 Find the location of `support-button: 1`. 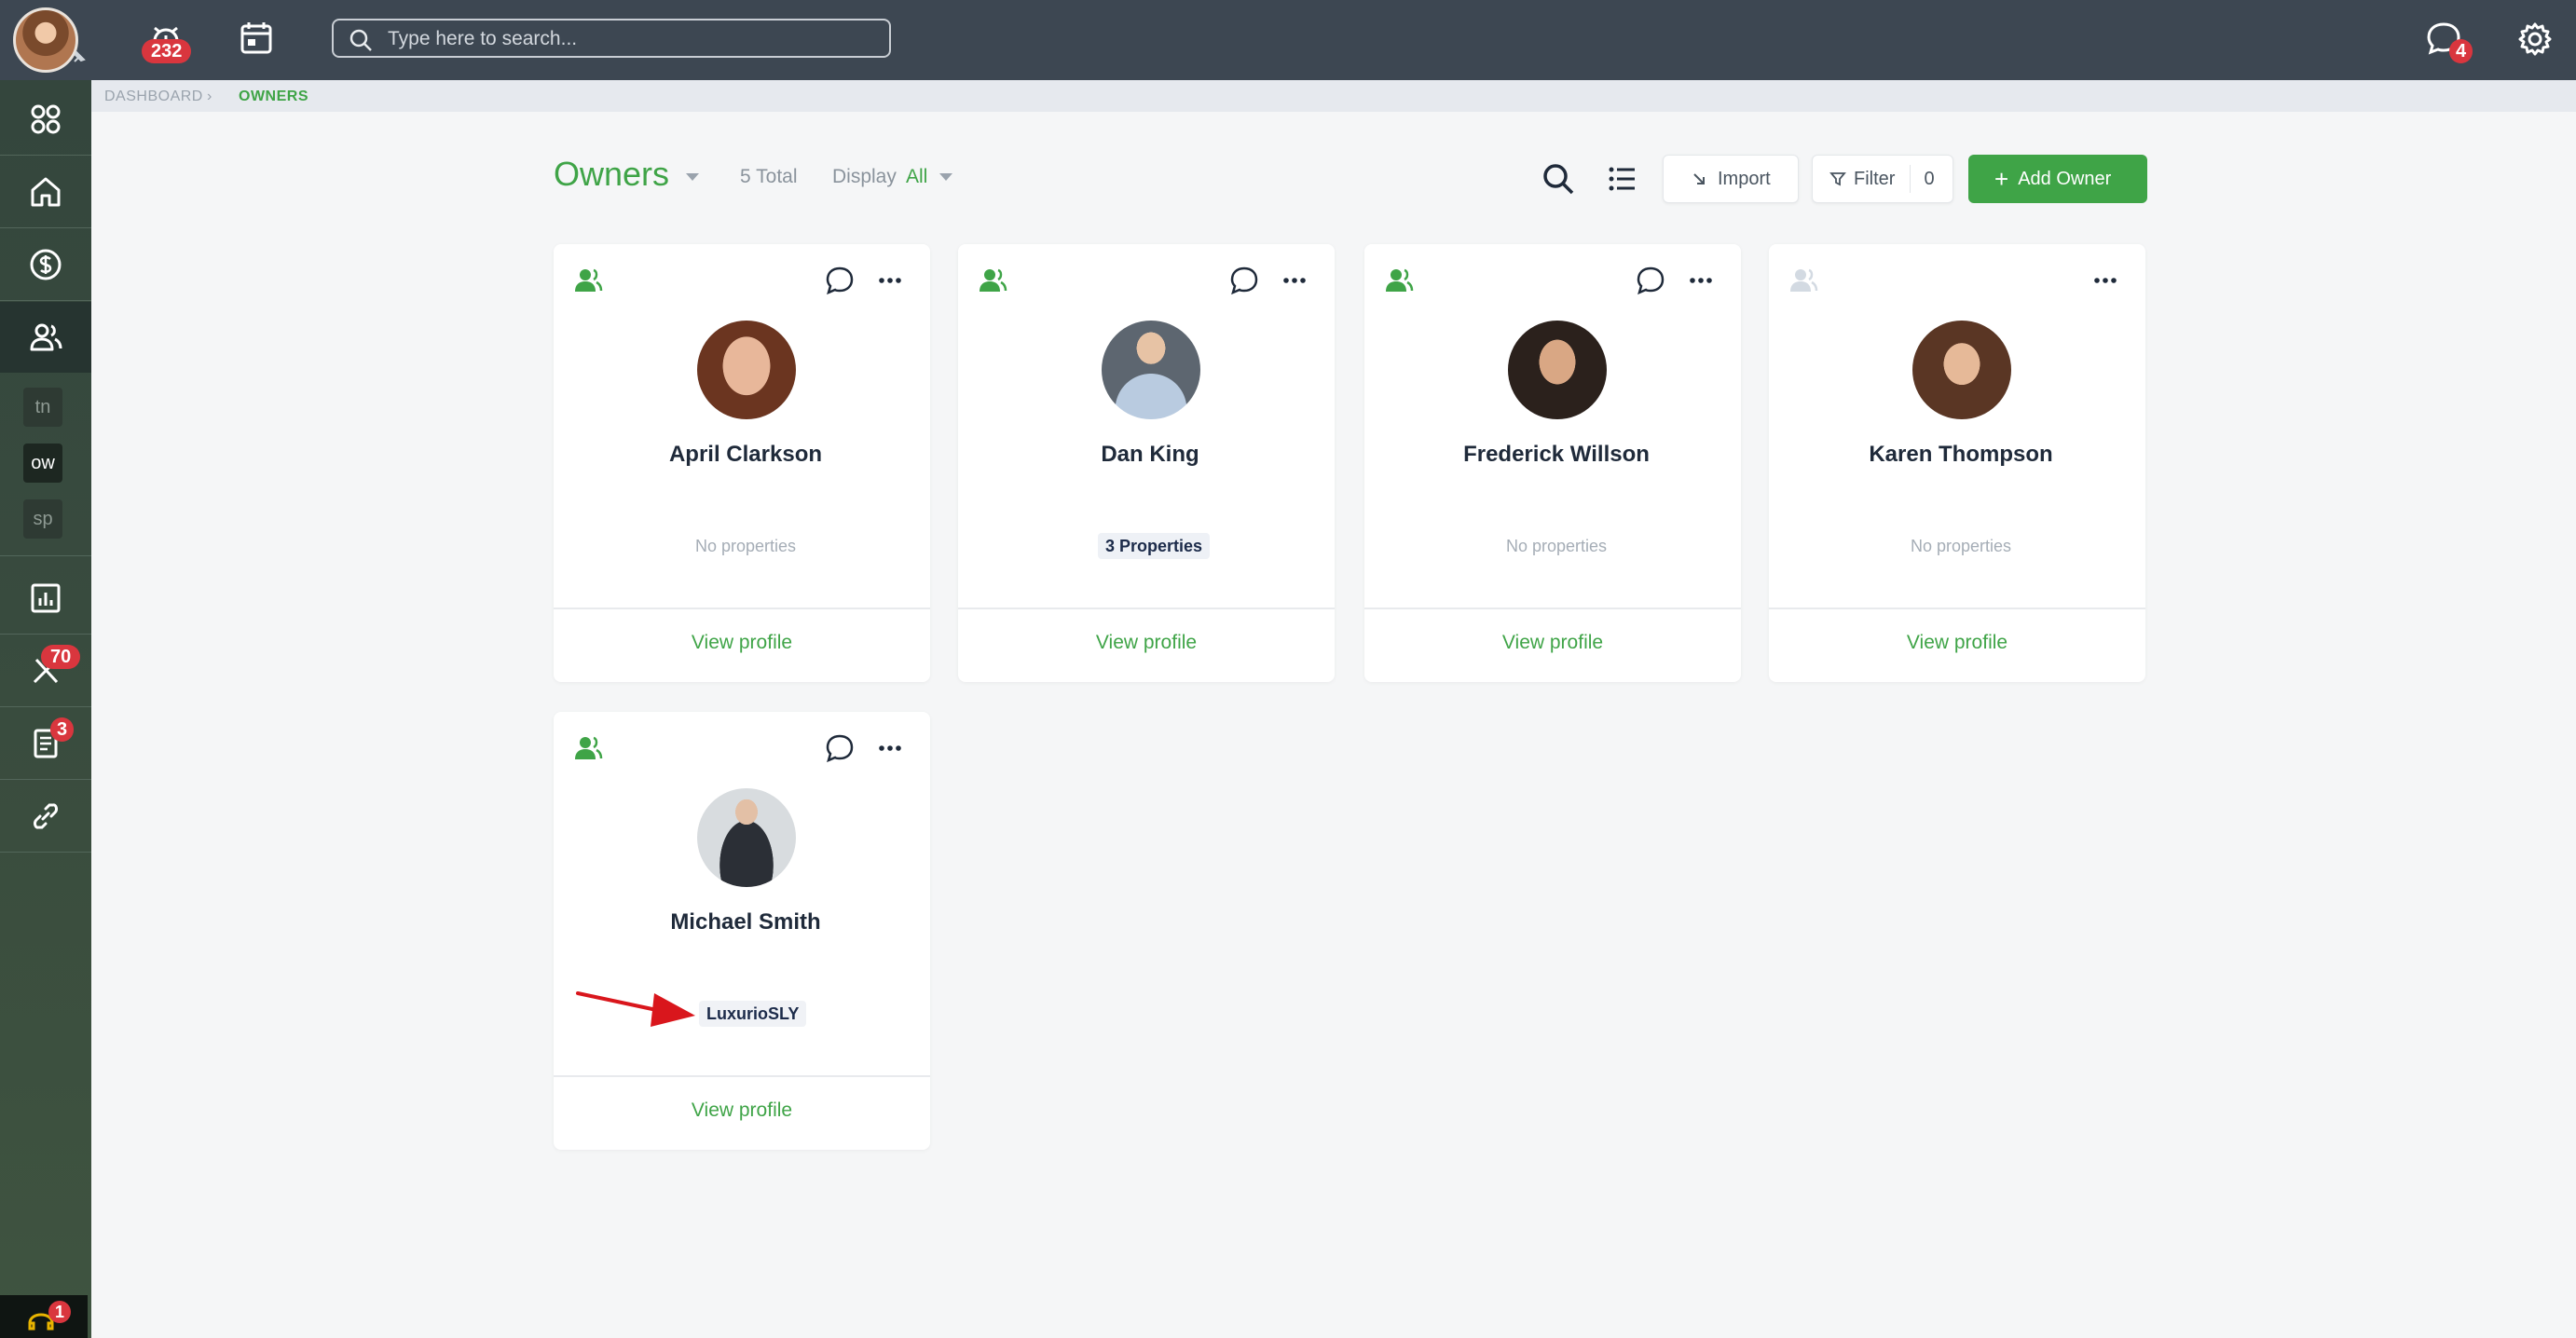

support-button: 1 is located at coordinates (44, 1317).